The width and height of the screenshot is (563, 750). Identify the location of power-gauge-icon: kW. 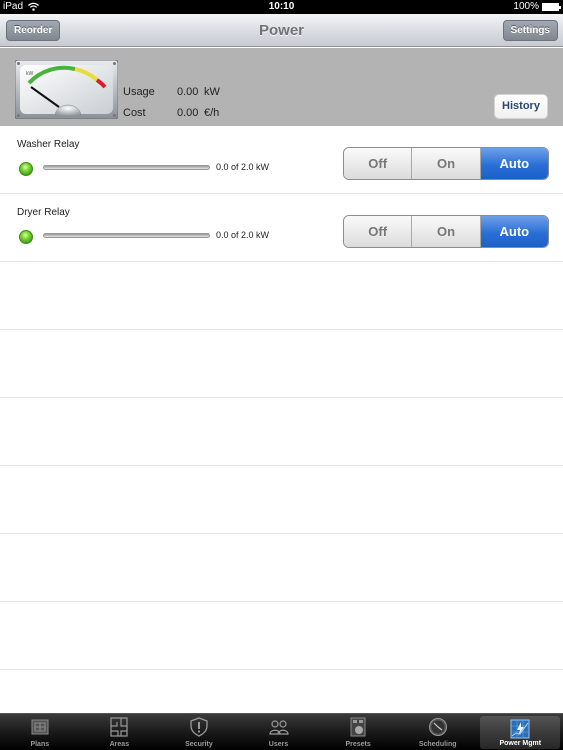
(66, 89).